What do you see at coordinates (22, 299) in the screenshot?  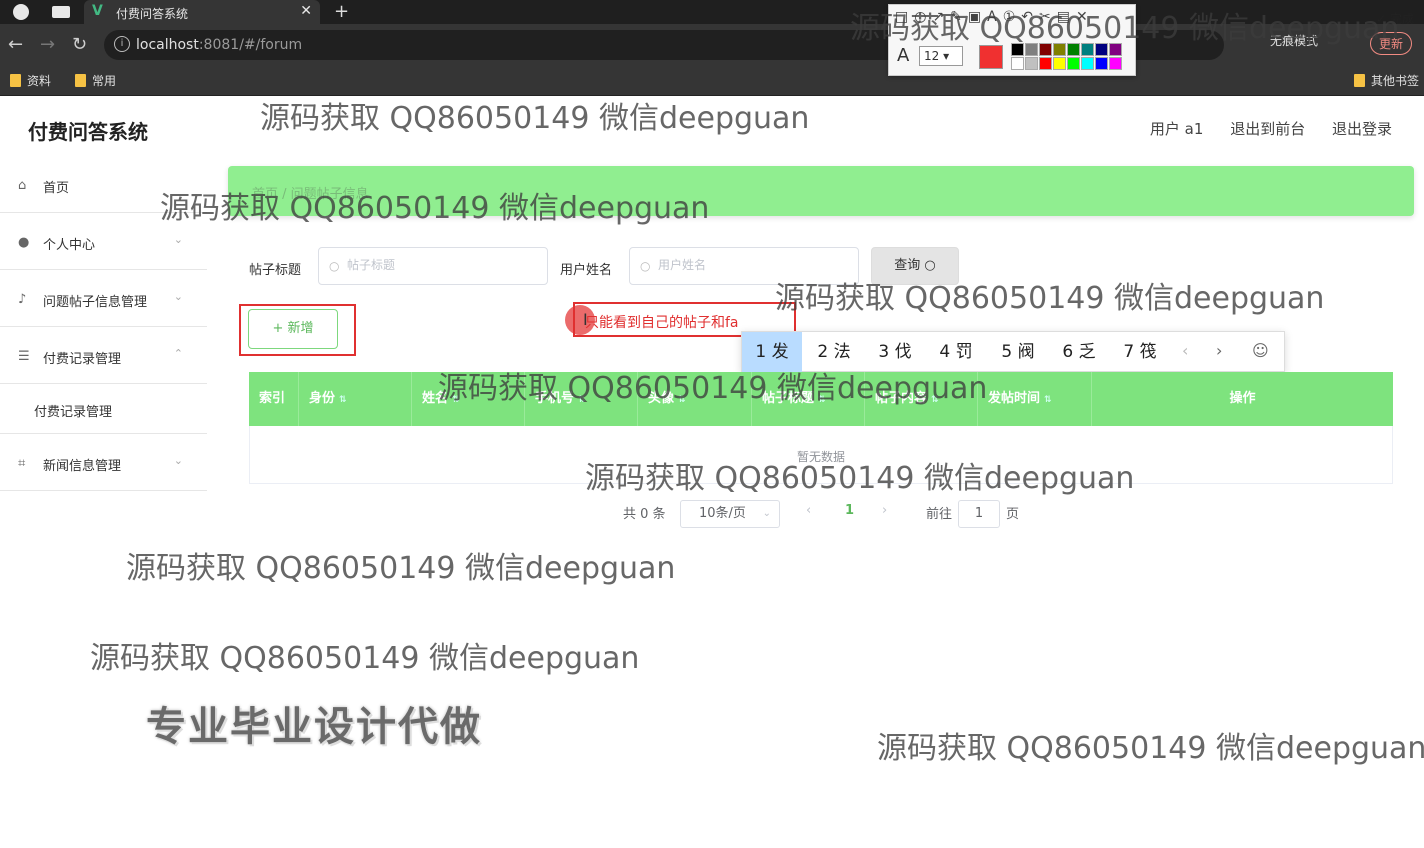 I see `microphone-icon: ♪` at bounding box center [22, 299].